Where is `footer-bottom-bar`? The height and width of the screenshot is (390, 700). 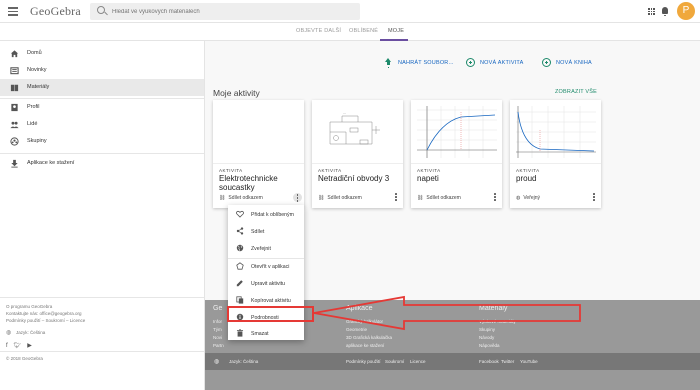 footer-bottom-bar is located at coordinates (452, 361).